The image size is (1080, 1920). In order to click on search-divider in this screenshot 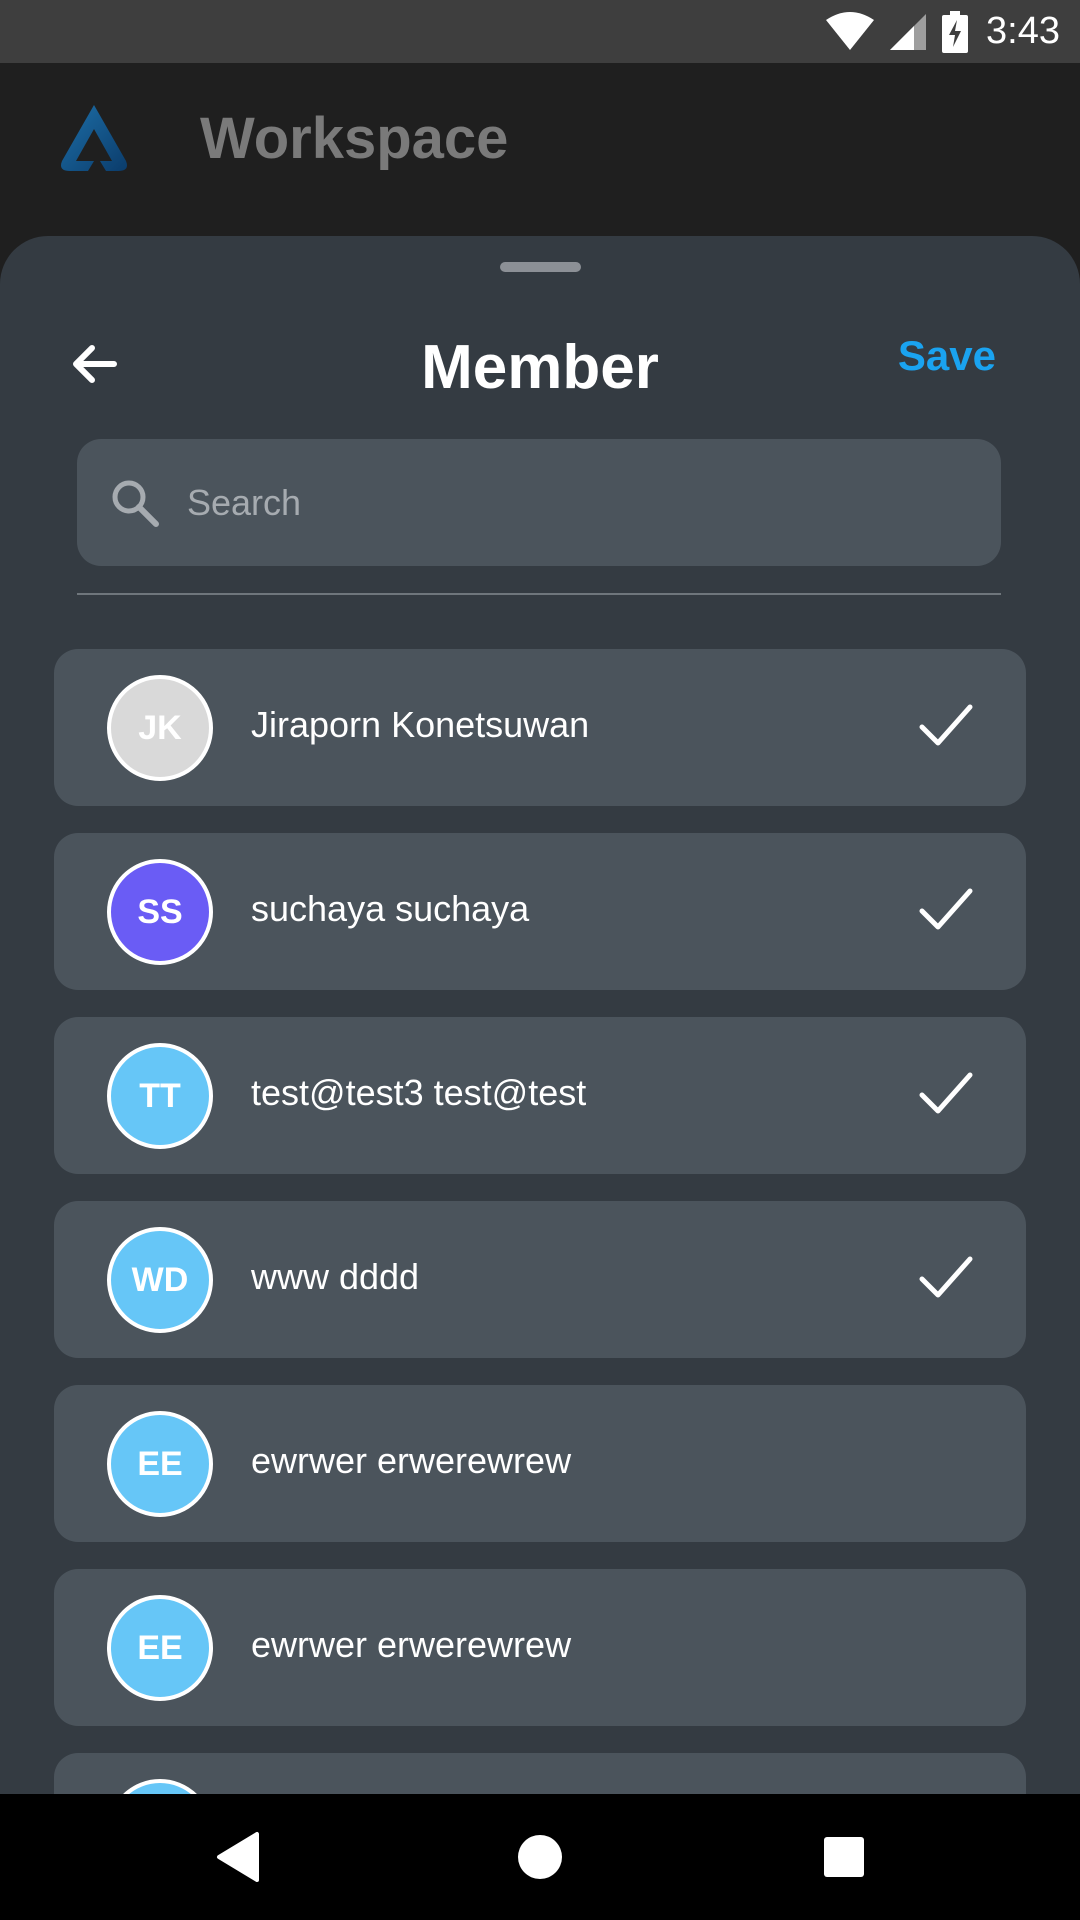, I will do `click(539, 594)`.